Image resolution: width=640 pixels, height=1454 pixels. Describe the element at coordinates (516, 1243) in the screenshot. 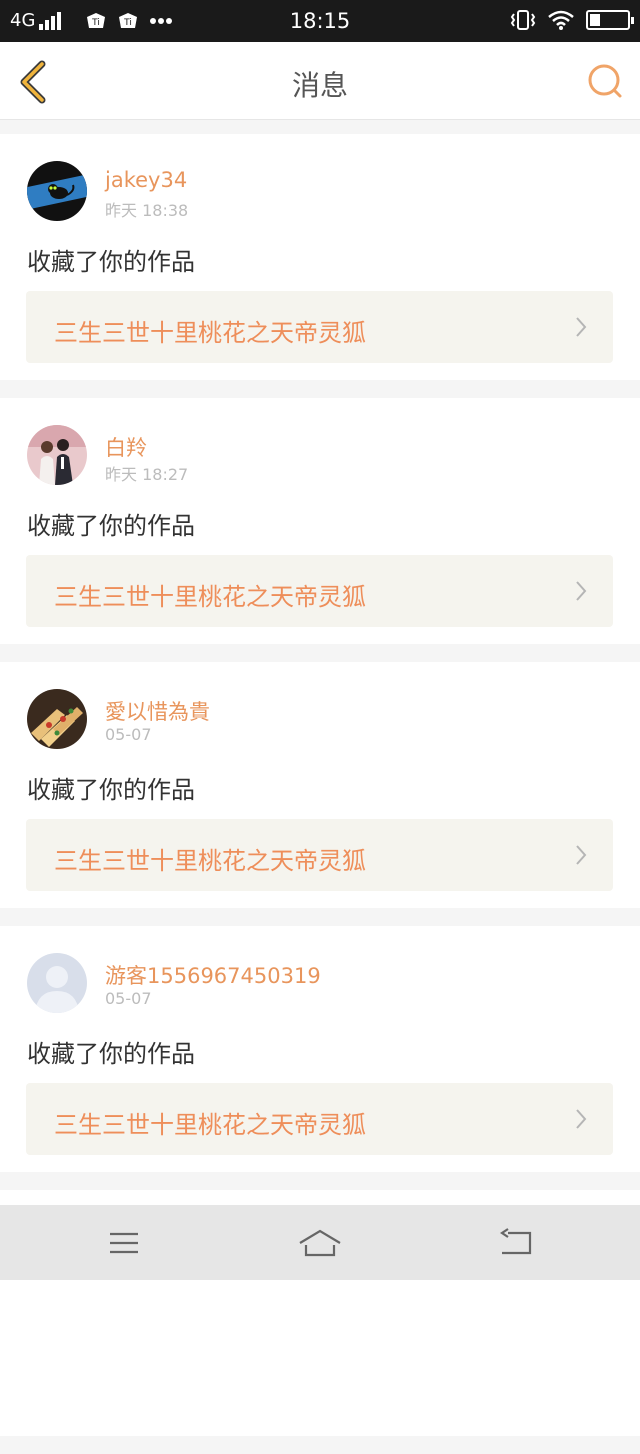

I see `return-icon` at that location.